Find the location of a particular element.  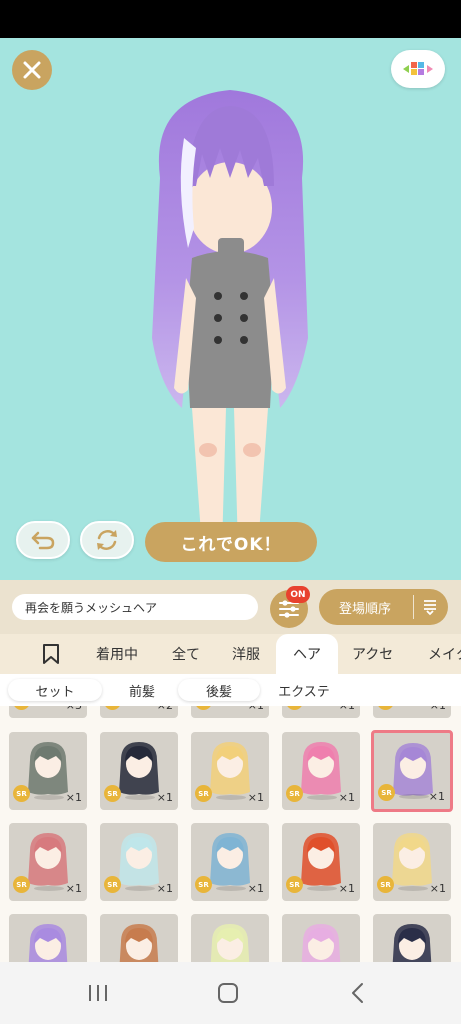

tab-all: 全て is located at coordinates (186, 654).